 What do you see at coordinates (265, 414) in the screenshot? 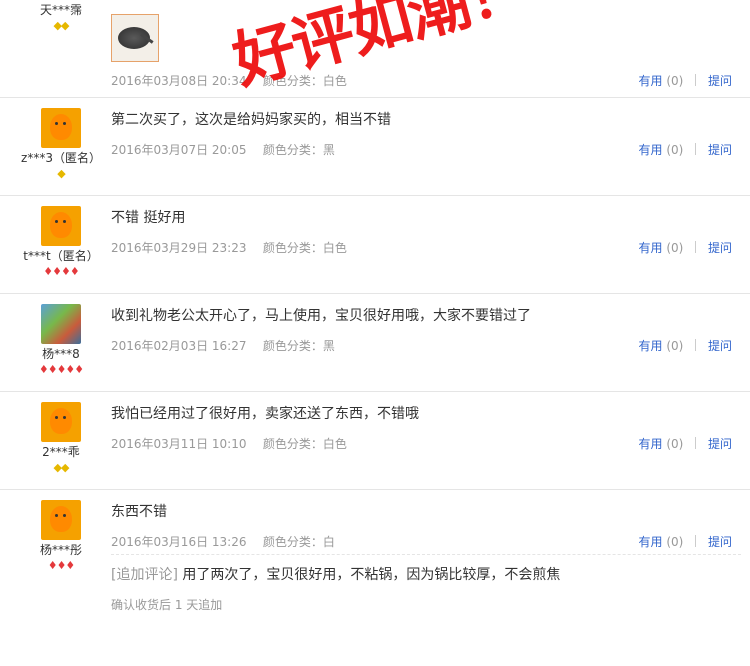
I see `review-text: 我怕已经用过了很好用，卖家还送了东西，不错哦` at bounding box center [265, 414].